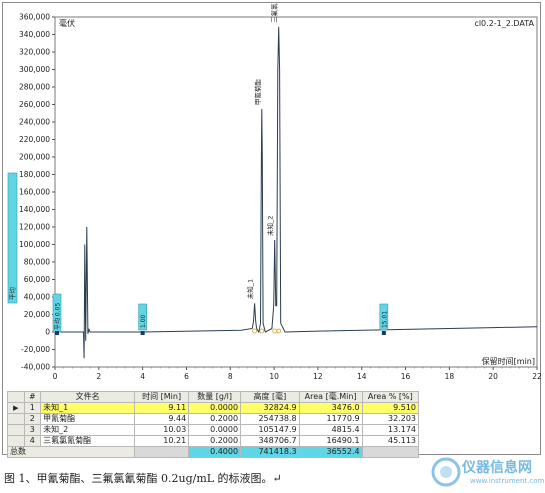  What do you see at coordinates (406, 376) in the screenshot?
I see `x-tick-label: 16` at bounding box center [406, 376].